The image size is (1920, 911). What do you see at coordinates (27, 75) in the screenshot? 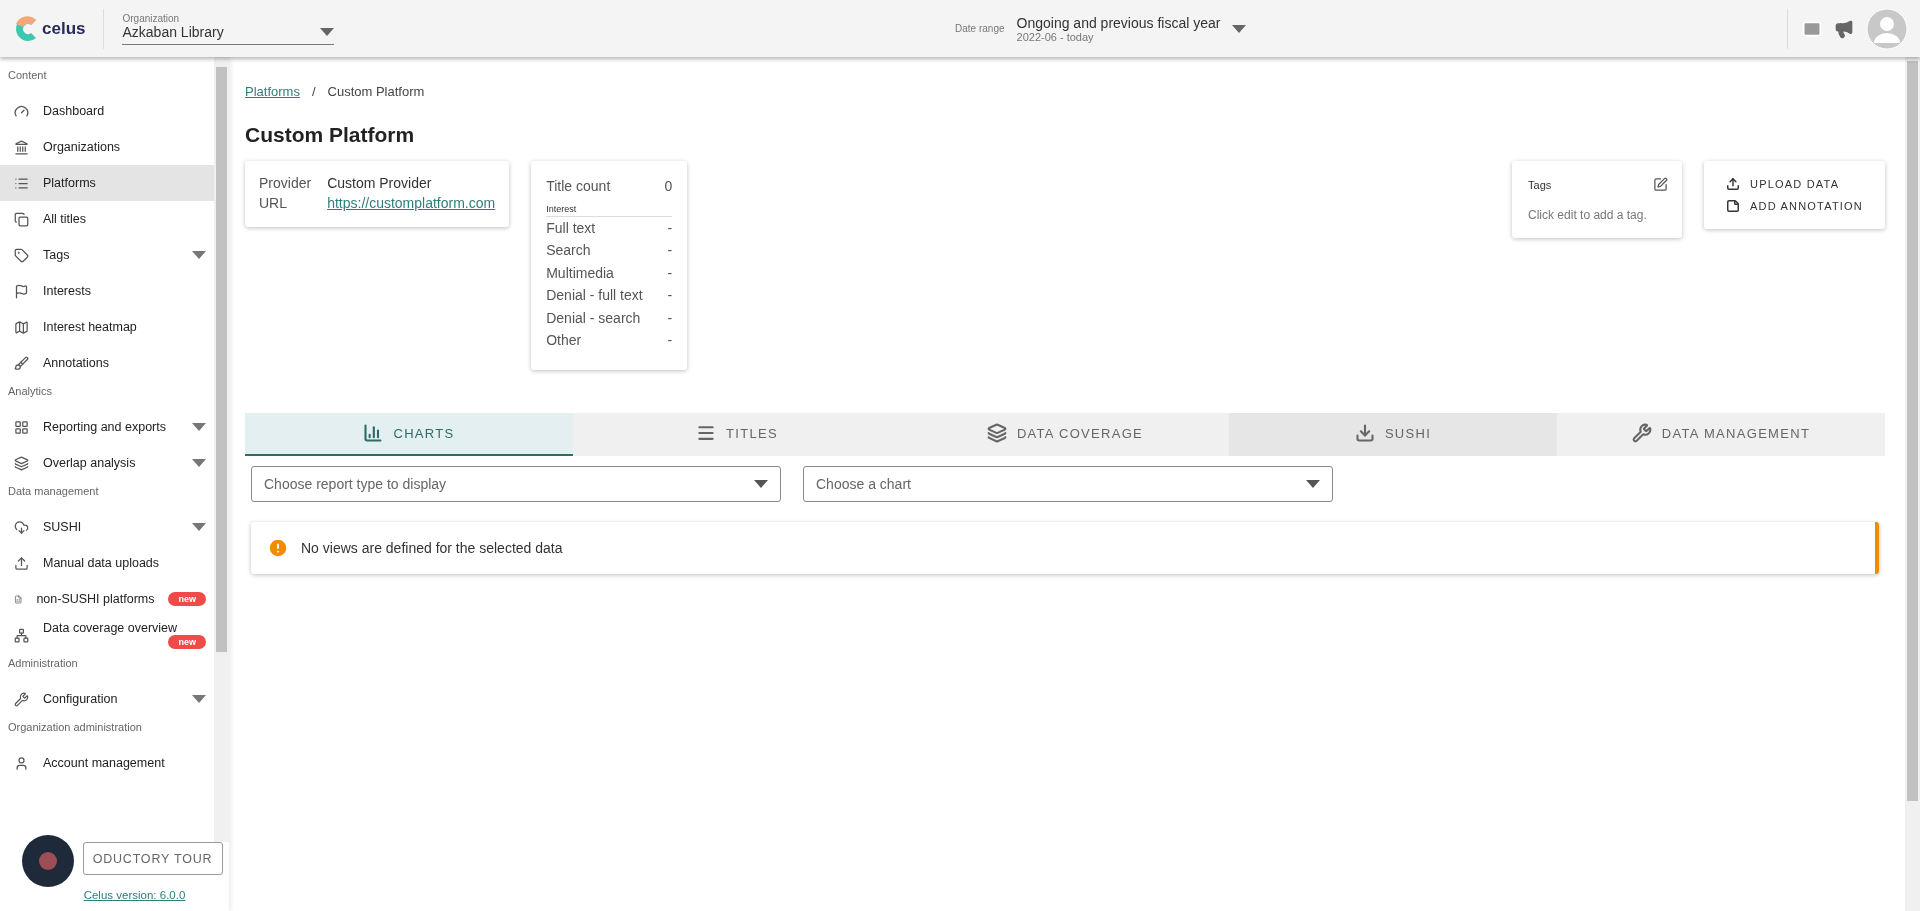
I see `section-heading: Content` at bounding box center [27, 75].